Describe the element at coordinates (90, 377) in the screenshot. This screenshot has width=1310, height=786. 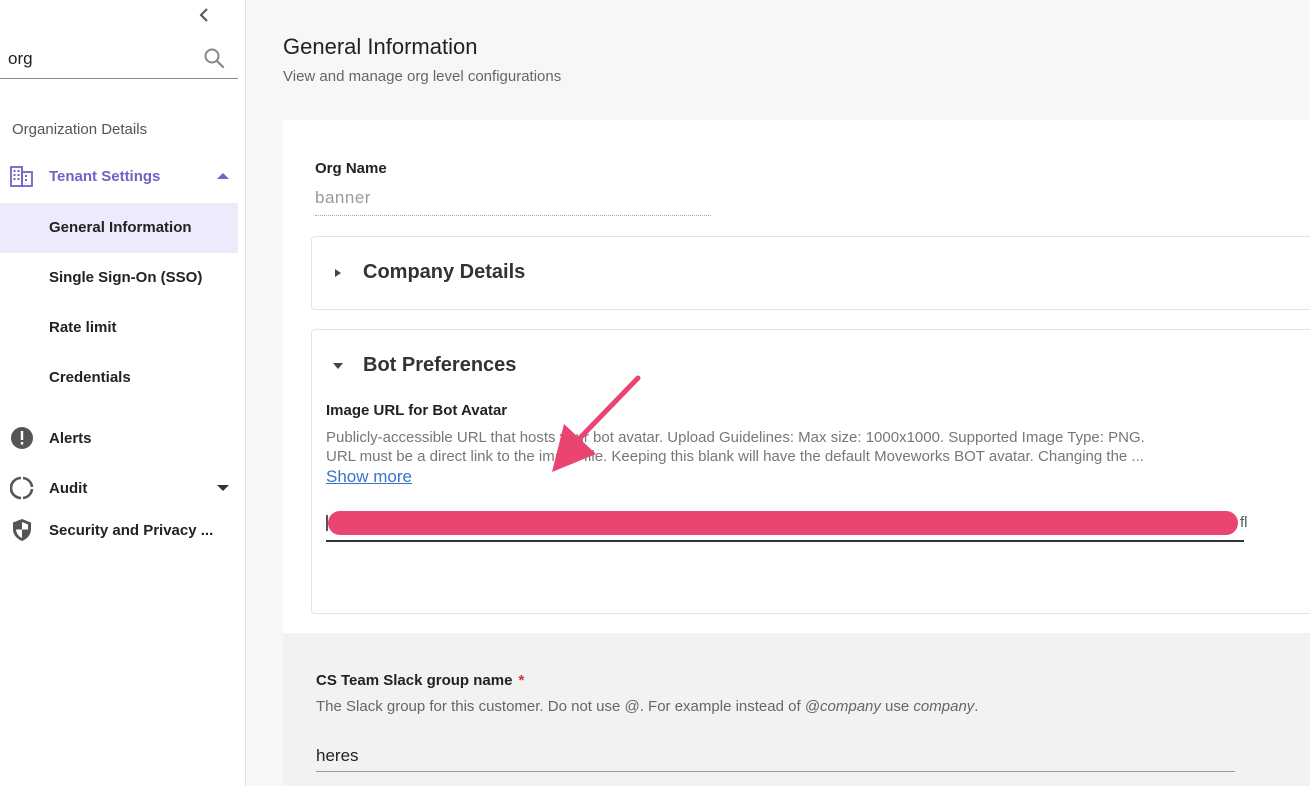
I see `nav-credentials-label: Credentials` at that location.